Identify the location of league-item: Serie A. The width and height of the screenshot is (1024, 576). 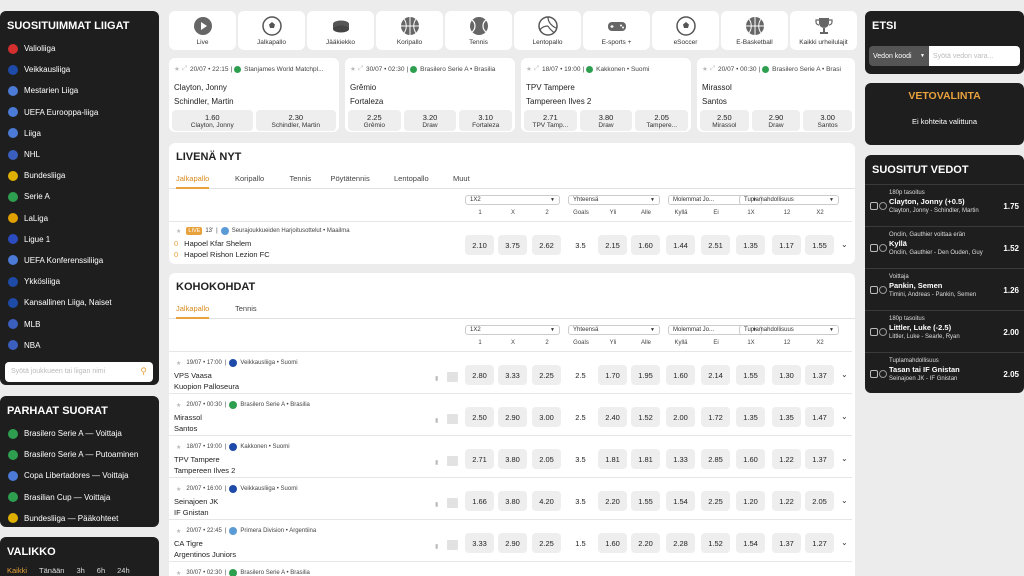
(79, 196).